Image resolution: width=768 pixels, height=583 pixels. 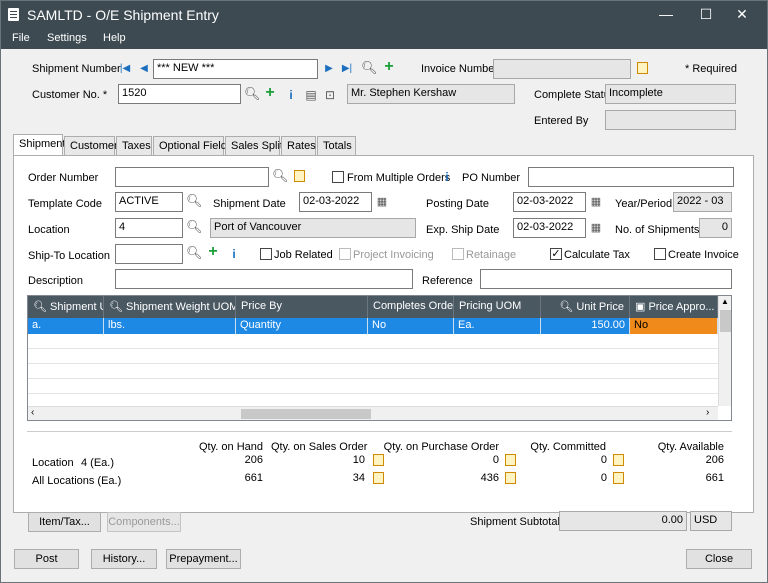 I want to click on zoom-icon: ⊡, so click(x=330, y=95).